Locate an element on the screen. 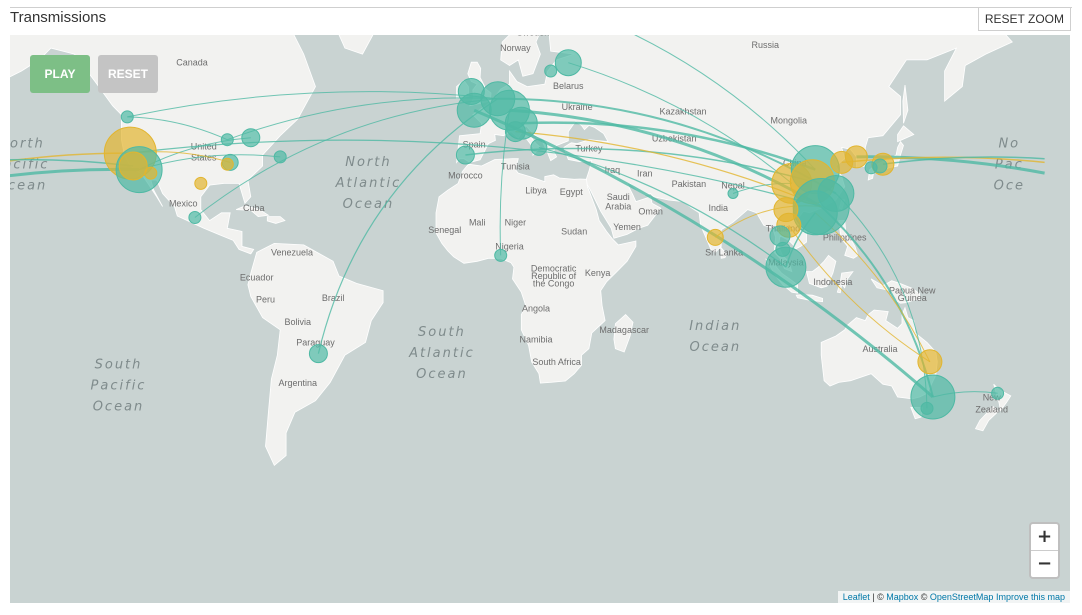 This screenshot has height=615, width=1082. country-label: Oman is located at coordinates (650, 211).